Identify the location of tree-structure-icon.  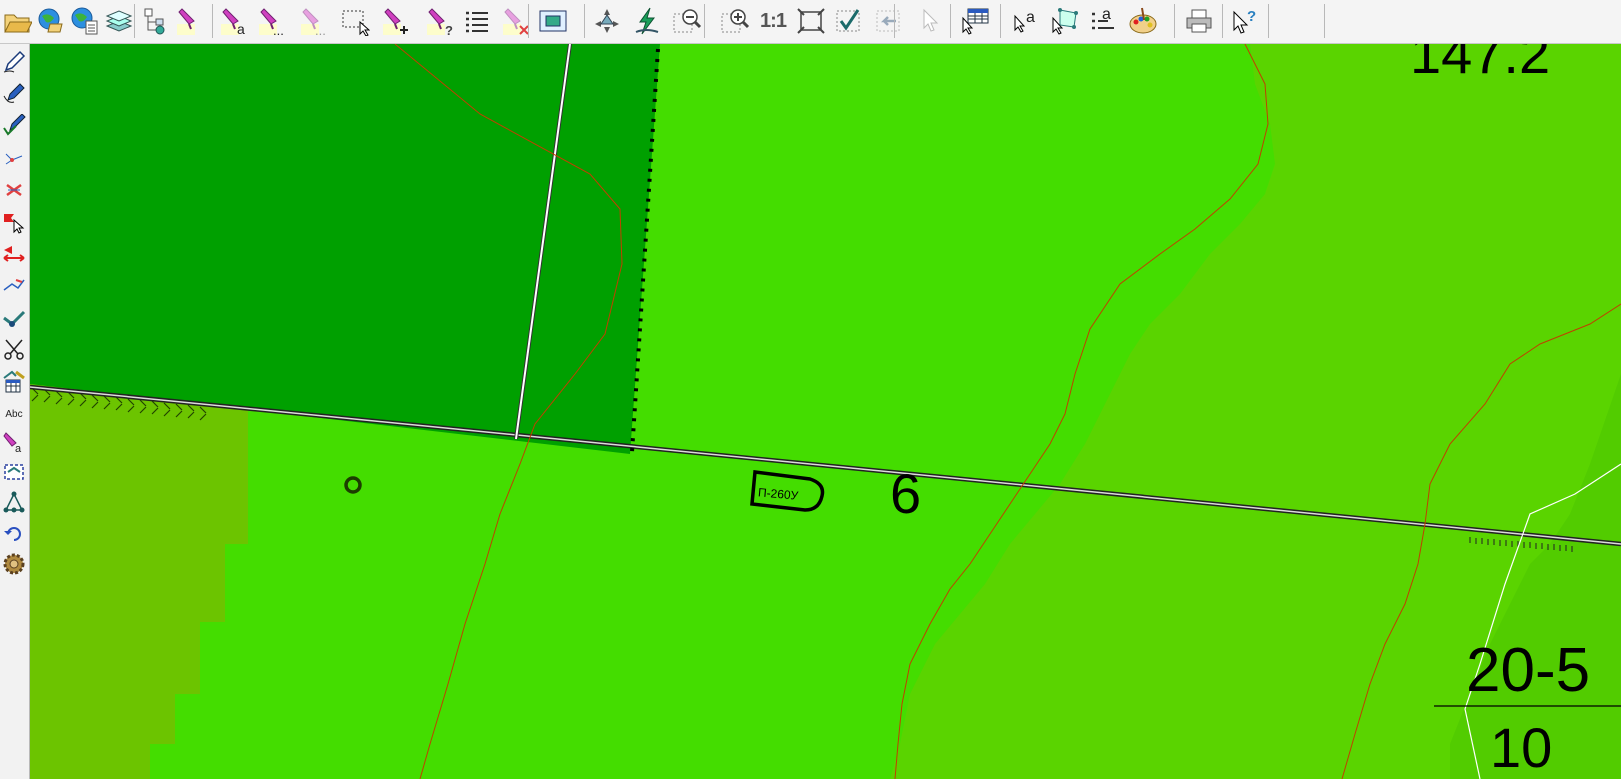
(157, 21).